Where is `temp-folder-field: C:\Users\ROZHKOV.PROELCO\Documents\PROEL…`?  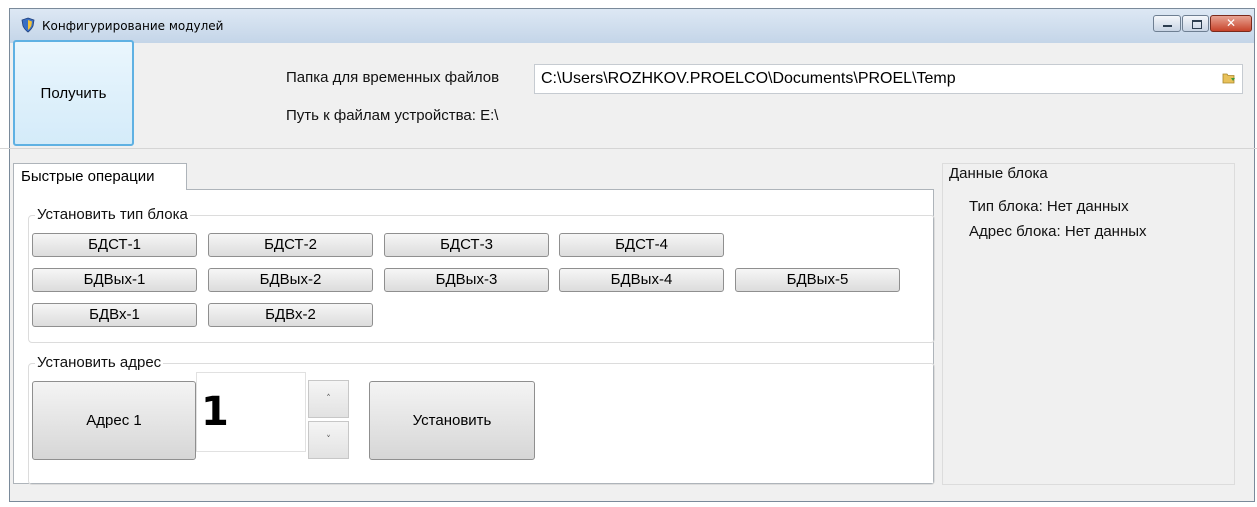
temp-folder-field: C:\Users\ROZHKOV.PROELCO\Documents\PROEL… is located at coordinates (888, 79).